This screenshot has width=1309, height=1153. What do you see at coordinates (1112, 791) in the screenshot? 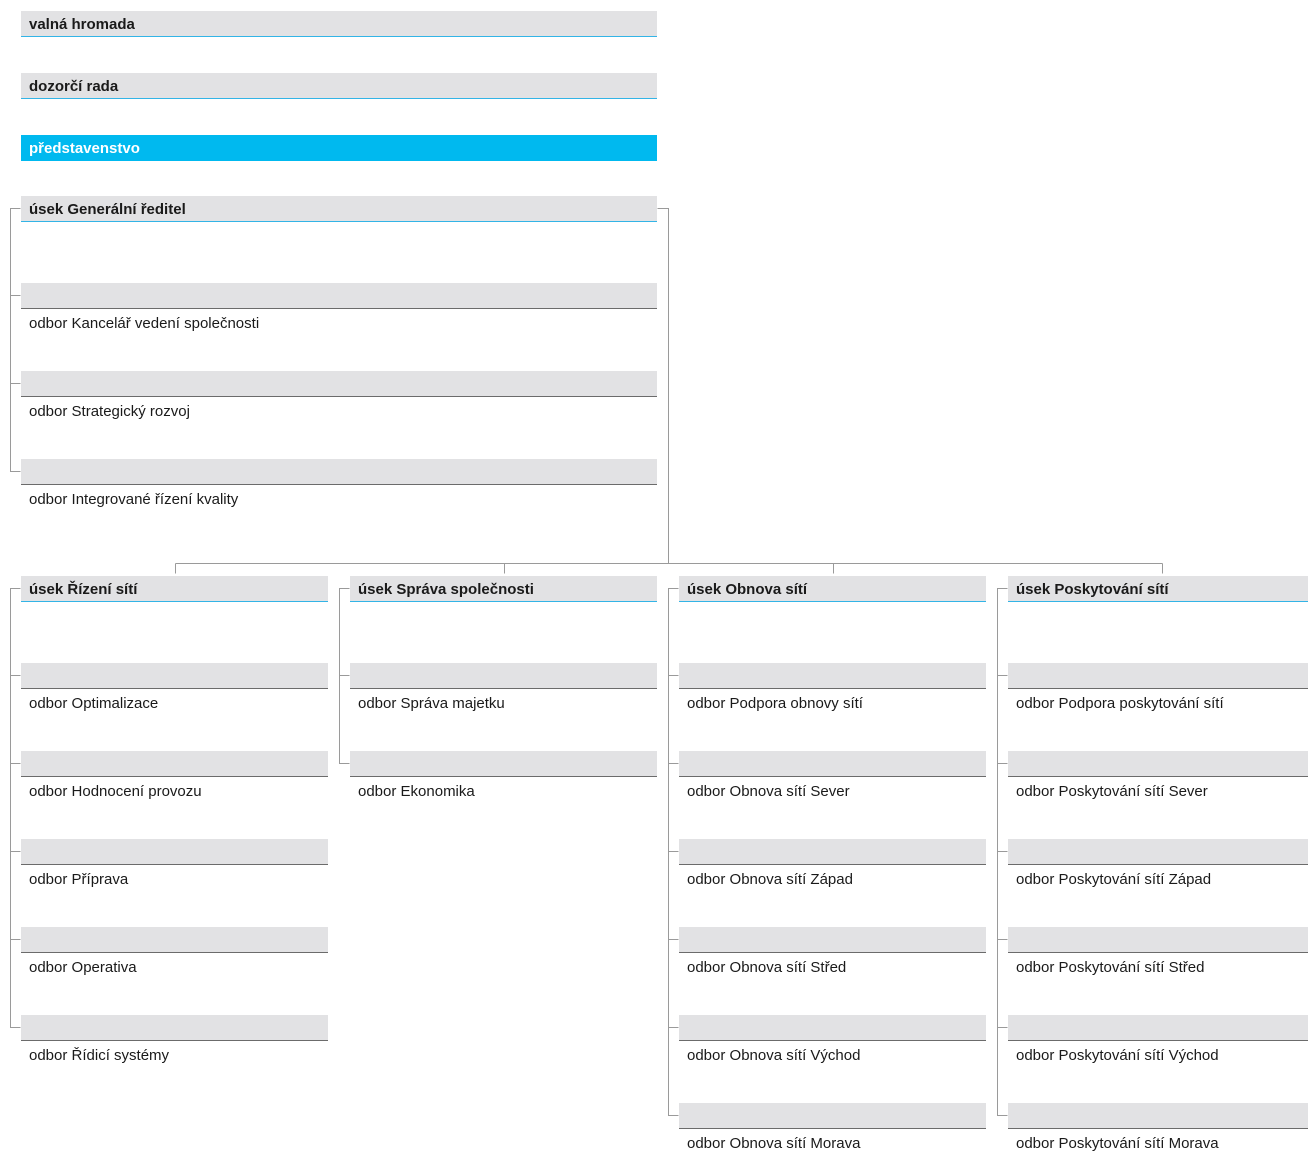
I see `department-label: odbor Poskytování sítí Sever` at bounding box center [1112, 791].